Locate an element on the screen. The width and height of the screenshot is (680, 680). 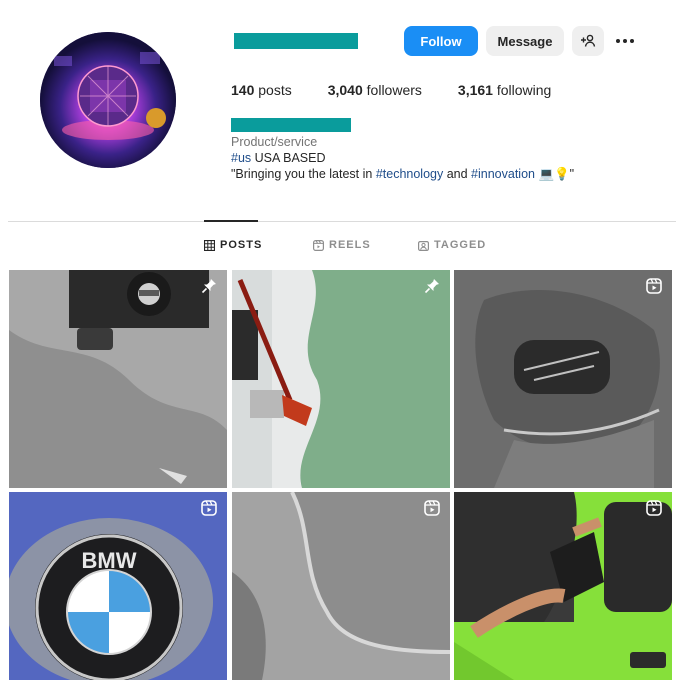
tab-reels-label: REELS is located at coordinates (350, 245).